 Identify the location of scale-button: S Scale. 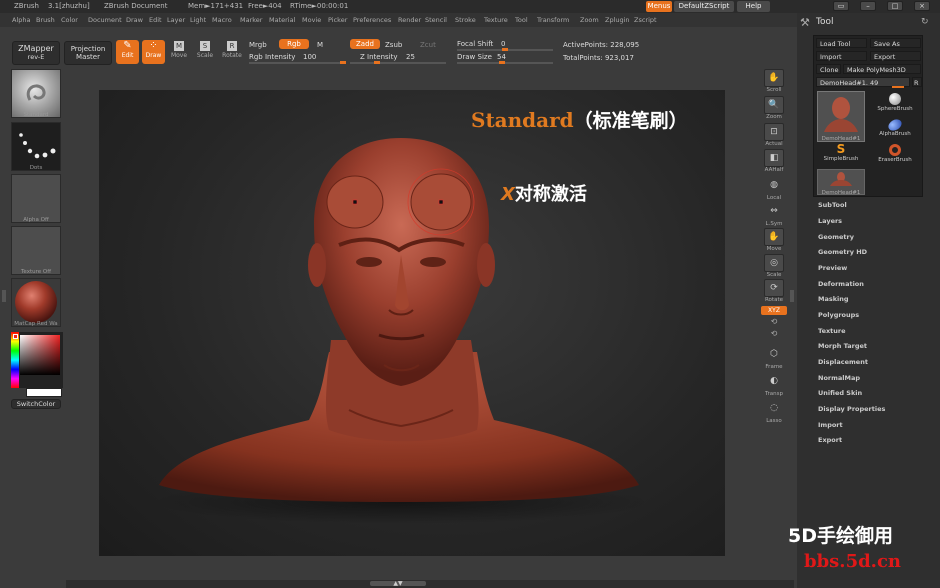
(205, 52).